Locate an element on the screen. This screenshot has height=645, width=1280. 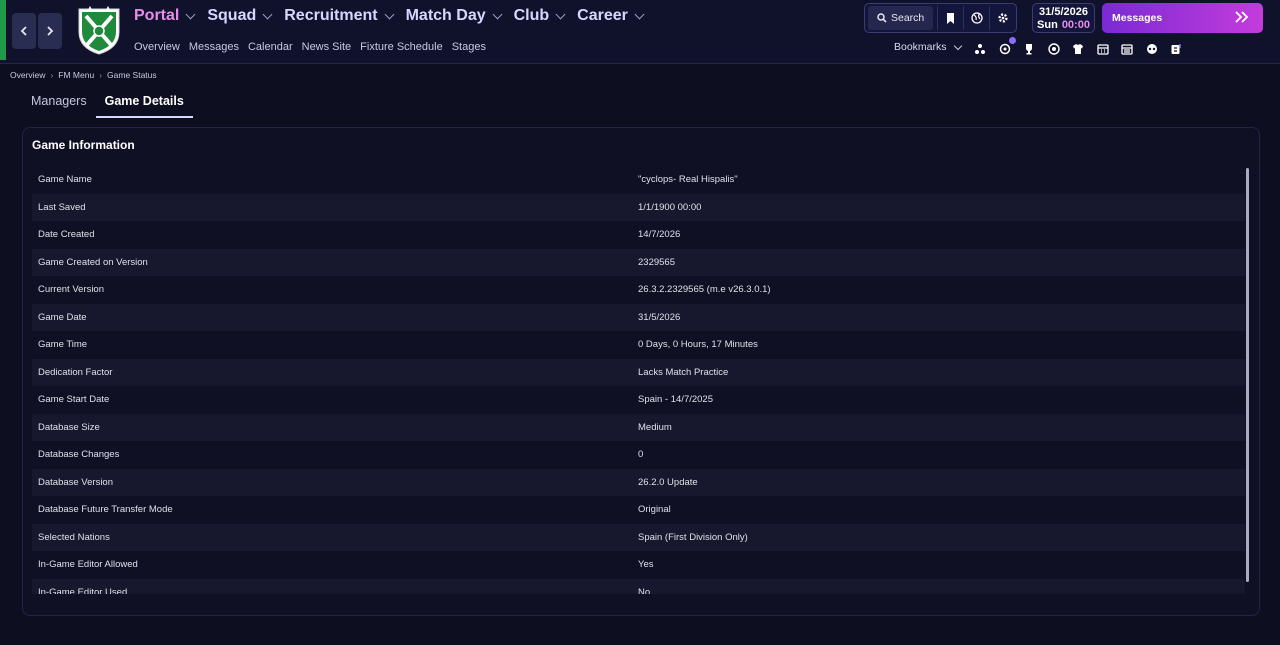
nav-label: Portal is located at coordinates (157, 15).